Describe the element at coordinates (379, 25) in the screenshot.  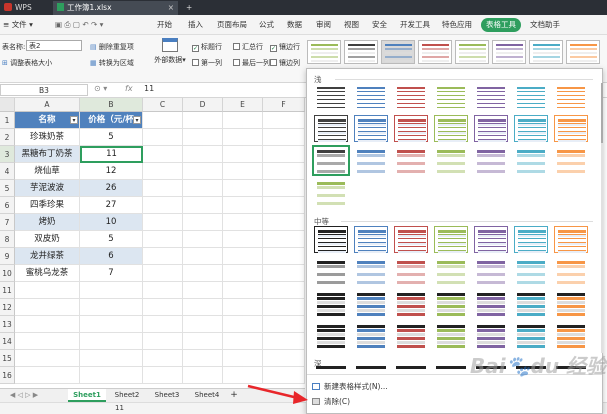
I see `menu-item-security: 安全` at that location.